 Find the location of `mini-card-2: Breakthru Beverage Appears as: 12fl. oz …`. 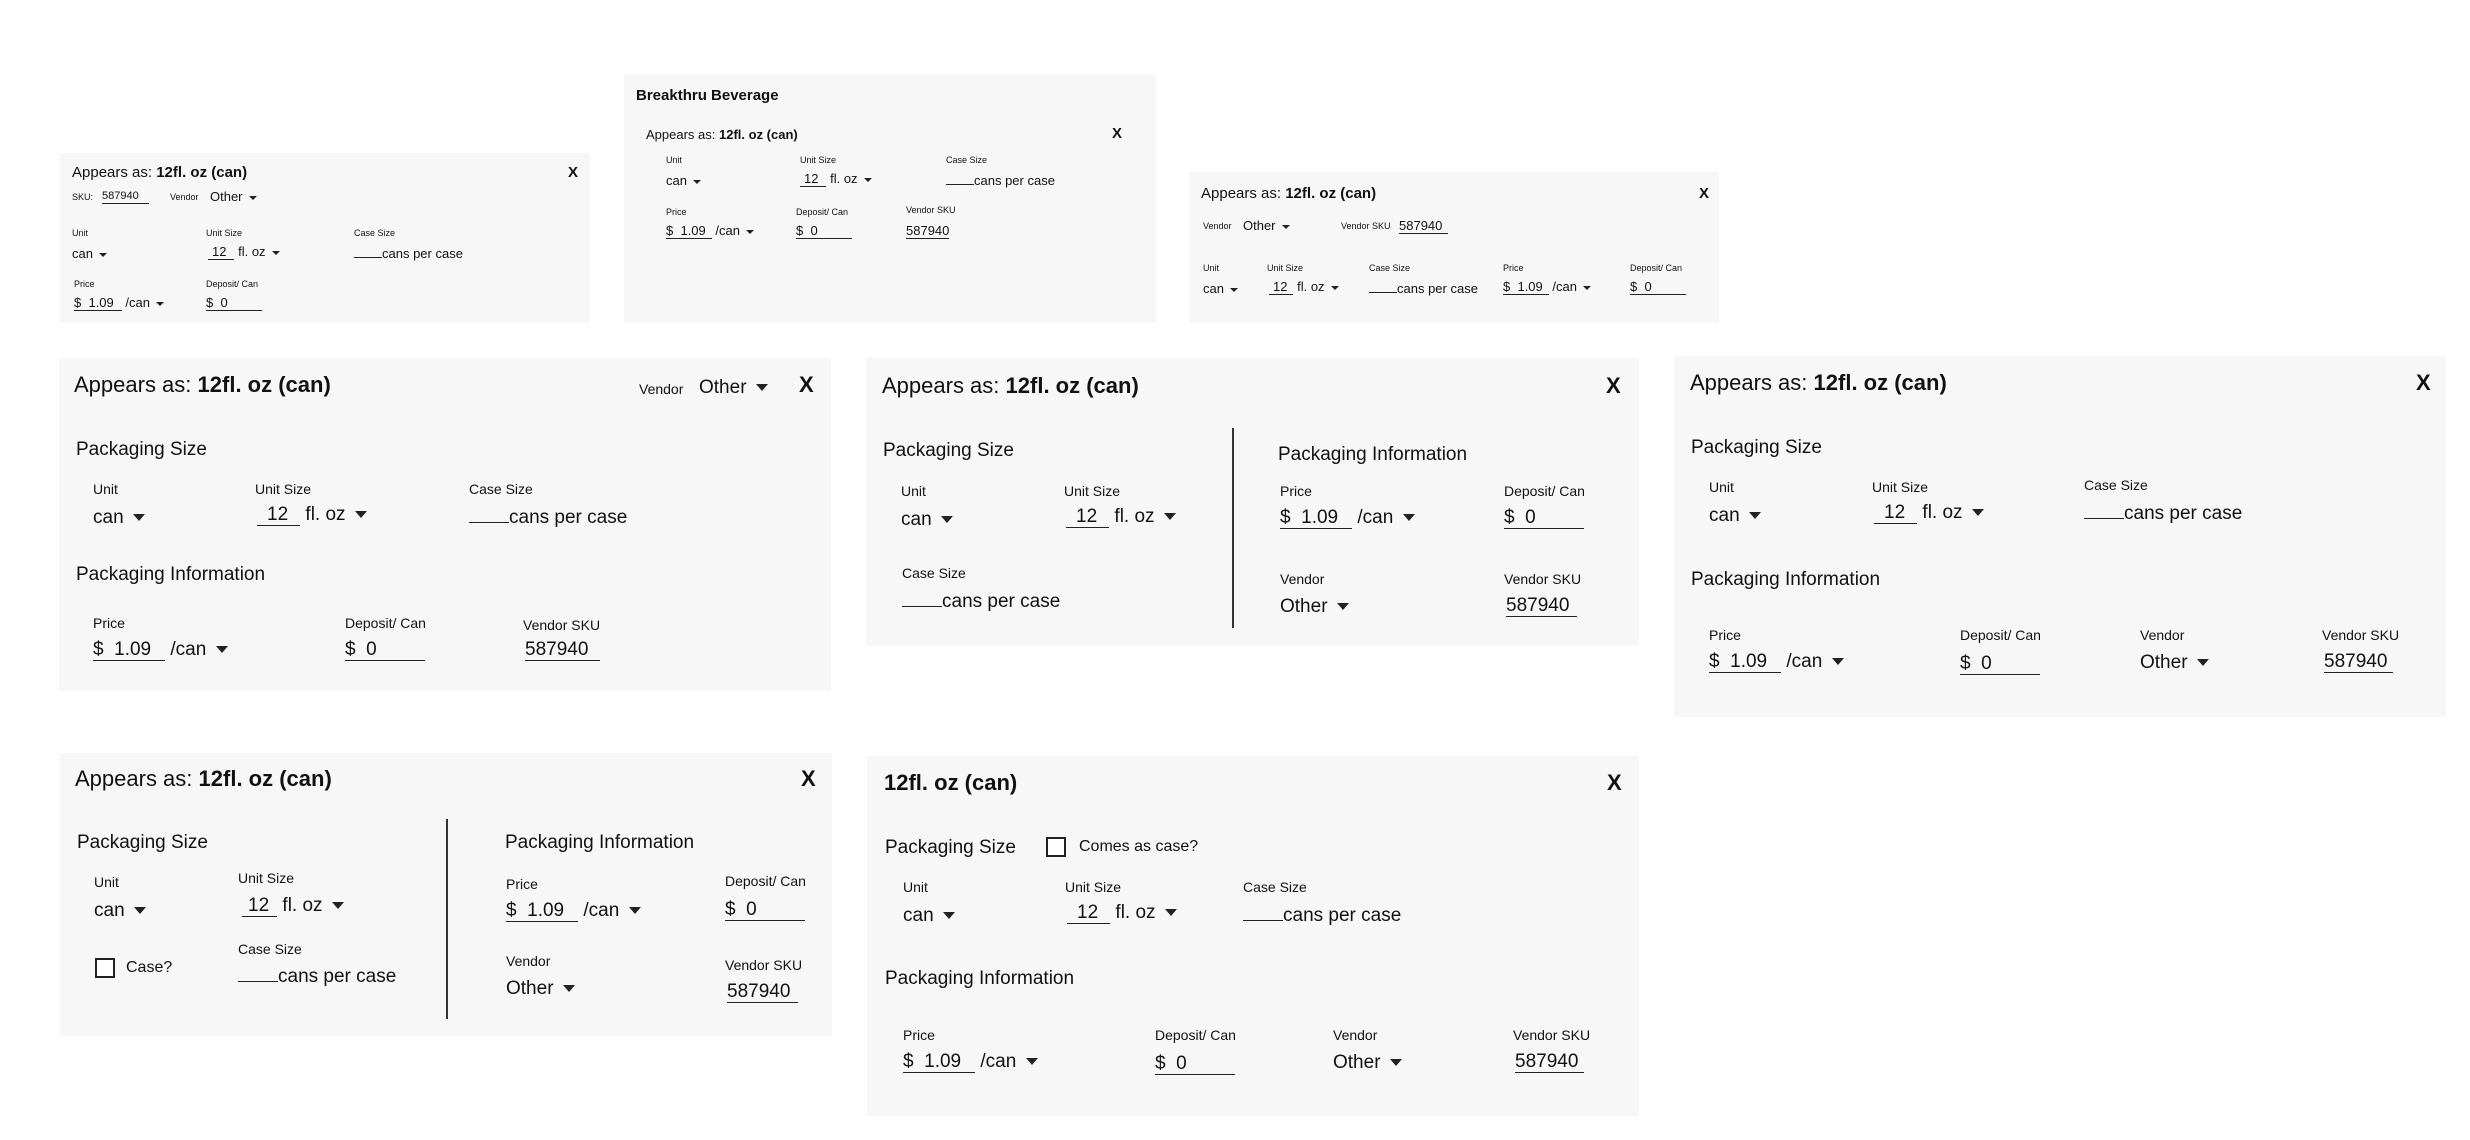

mini-card-2: Breakthru Beverage Appears as: 12fl. oz … is located at coordinates (890, 198).